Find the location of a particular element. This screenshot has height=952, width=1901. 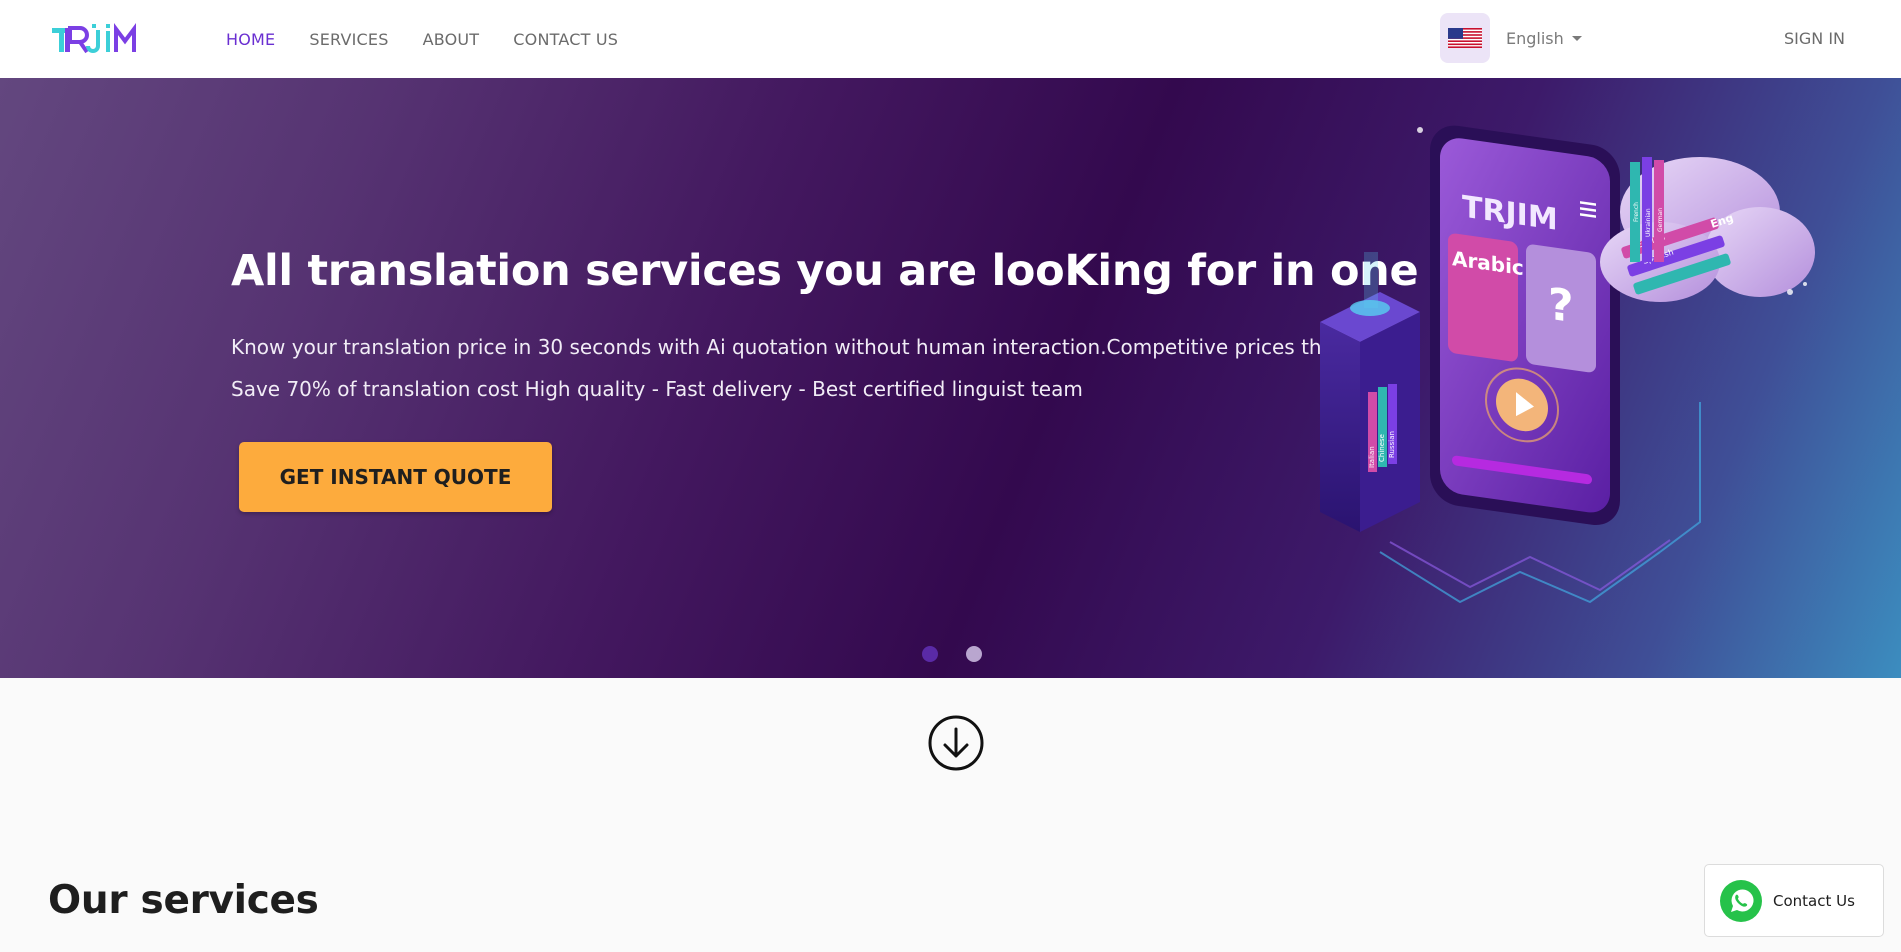

sign-in-link: SIGN IN is located at coordinates (1814, 38).